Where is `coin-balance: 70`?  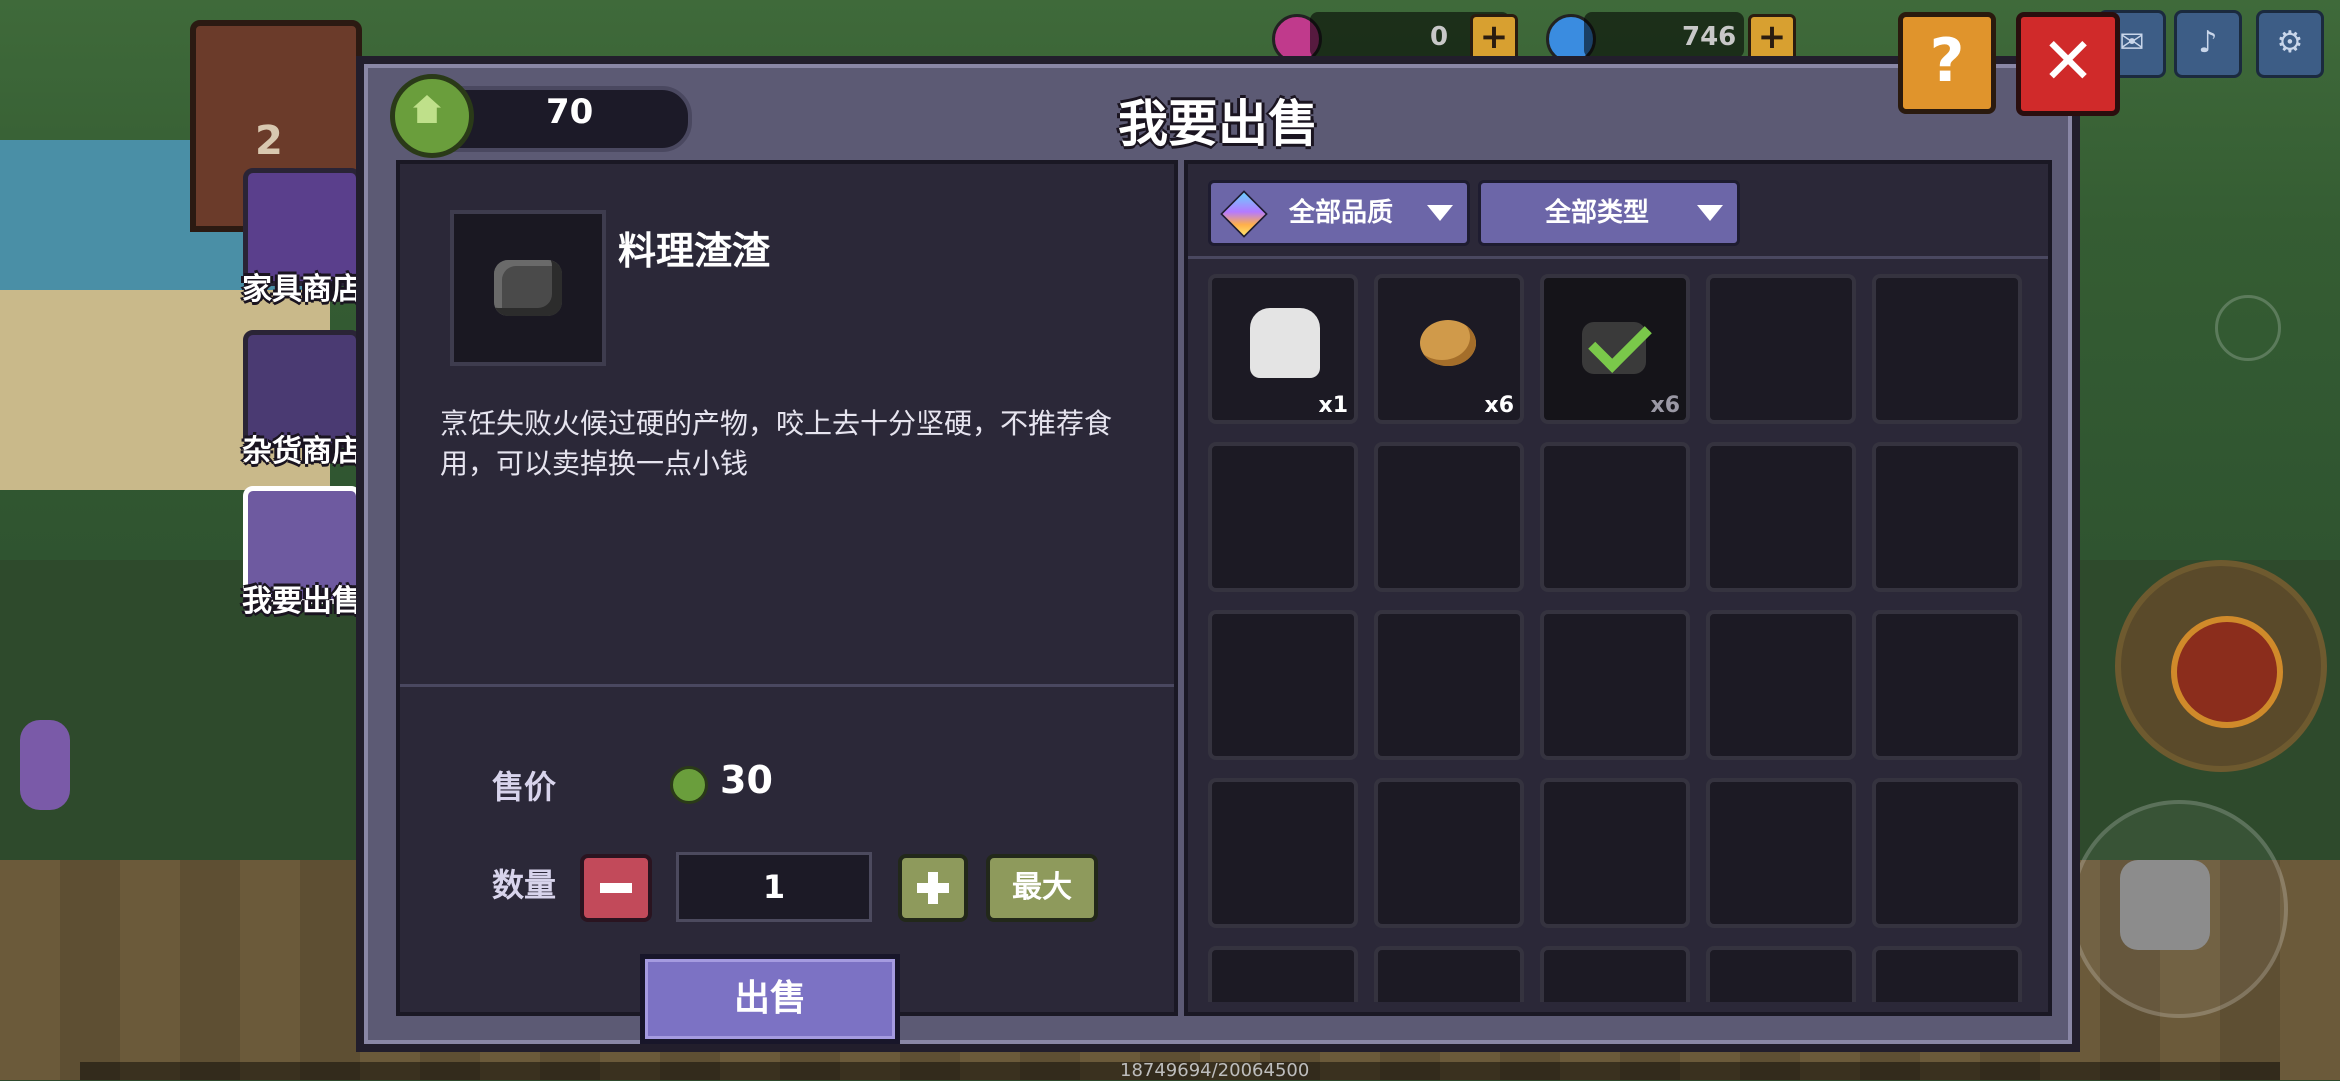 coin-balance: 70 is located at coordinates (570, 112).